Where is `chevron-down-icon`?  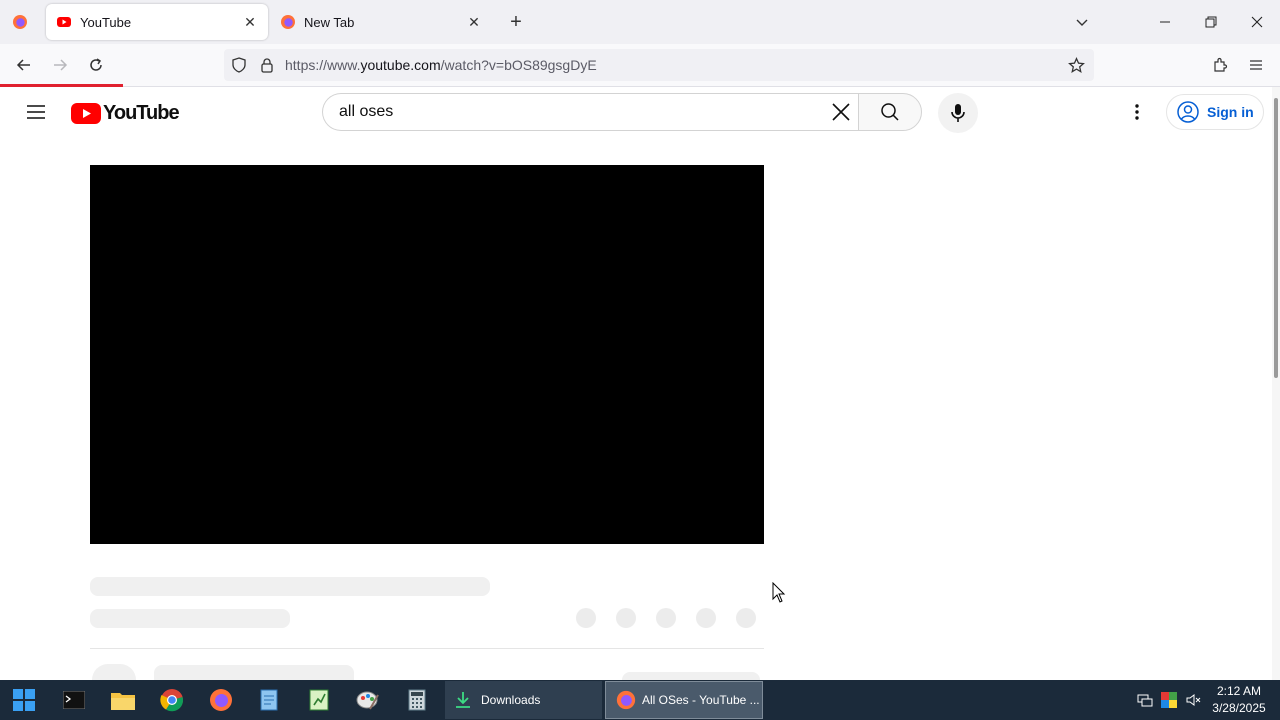 chevron-down-icon is located at coordinates (1082, 22).